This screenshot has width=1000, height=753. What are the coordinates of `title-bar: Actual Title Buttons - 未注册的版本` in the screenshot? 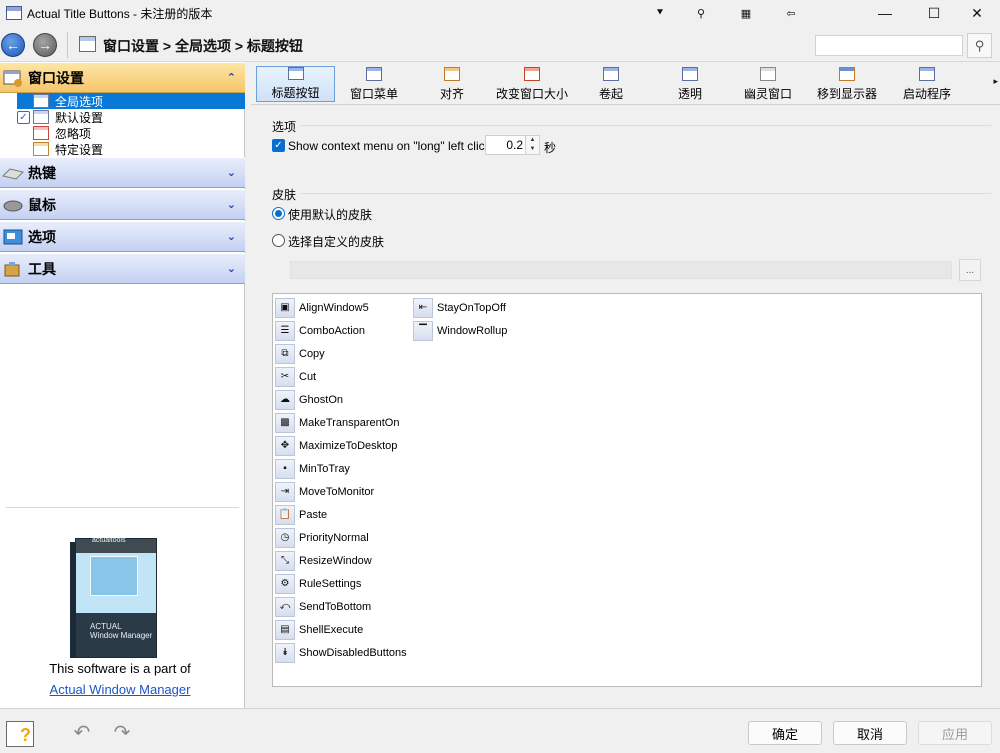 It's located at (500, 13).